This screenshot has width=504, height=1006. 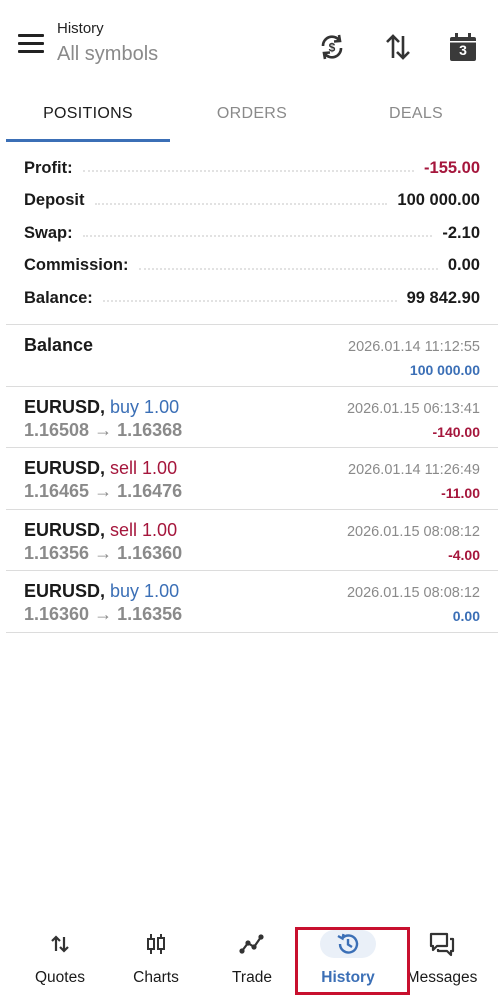 I want to click on summary-label: Swap:, so click(x=48, y=232).